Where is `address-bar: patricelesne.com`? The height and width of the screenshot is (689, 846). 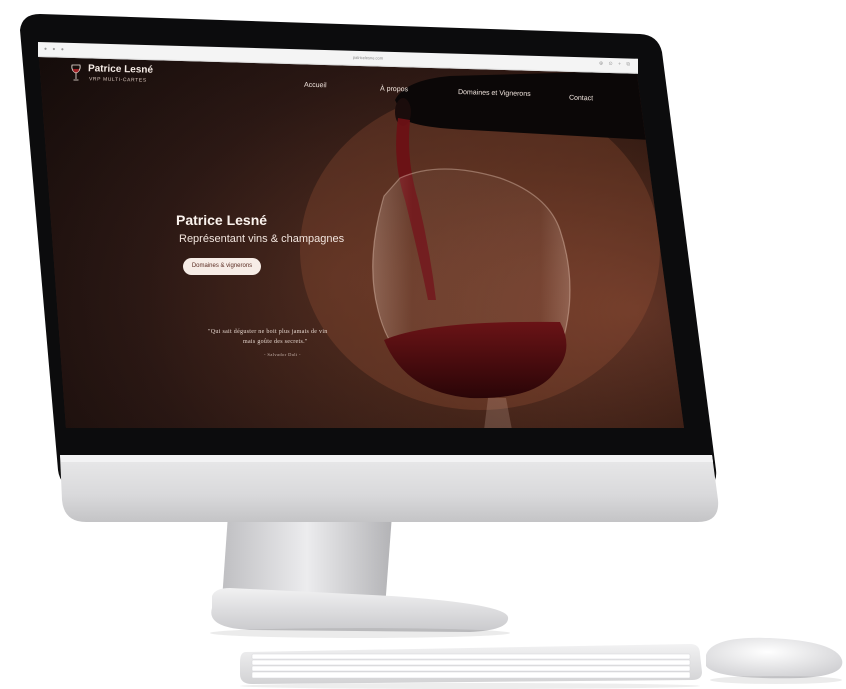 address-bar: patricelesne.com is located at coordinates (368, 58).